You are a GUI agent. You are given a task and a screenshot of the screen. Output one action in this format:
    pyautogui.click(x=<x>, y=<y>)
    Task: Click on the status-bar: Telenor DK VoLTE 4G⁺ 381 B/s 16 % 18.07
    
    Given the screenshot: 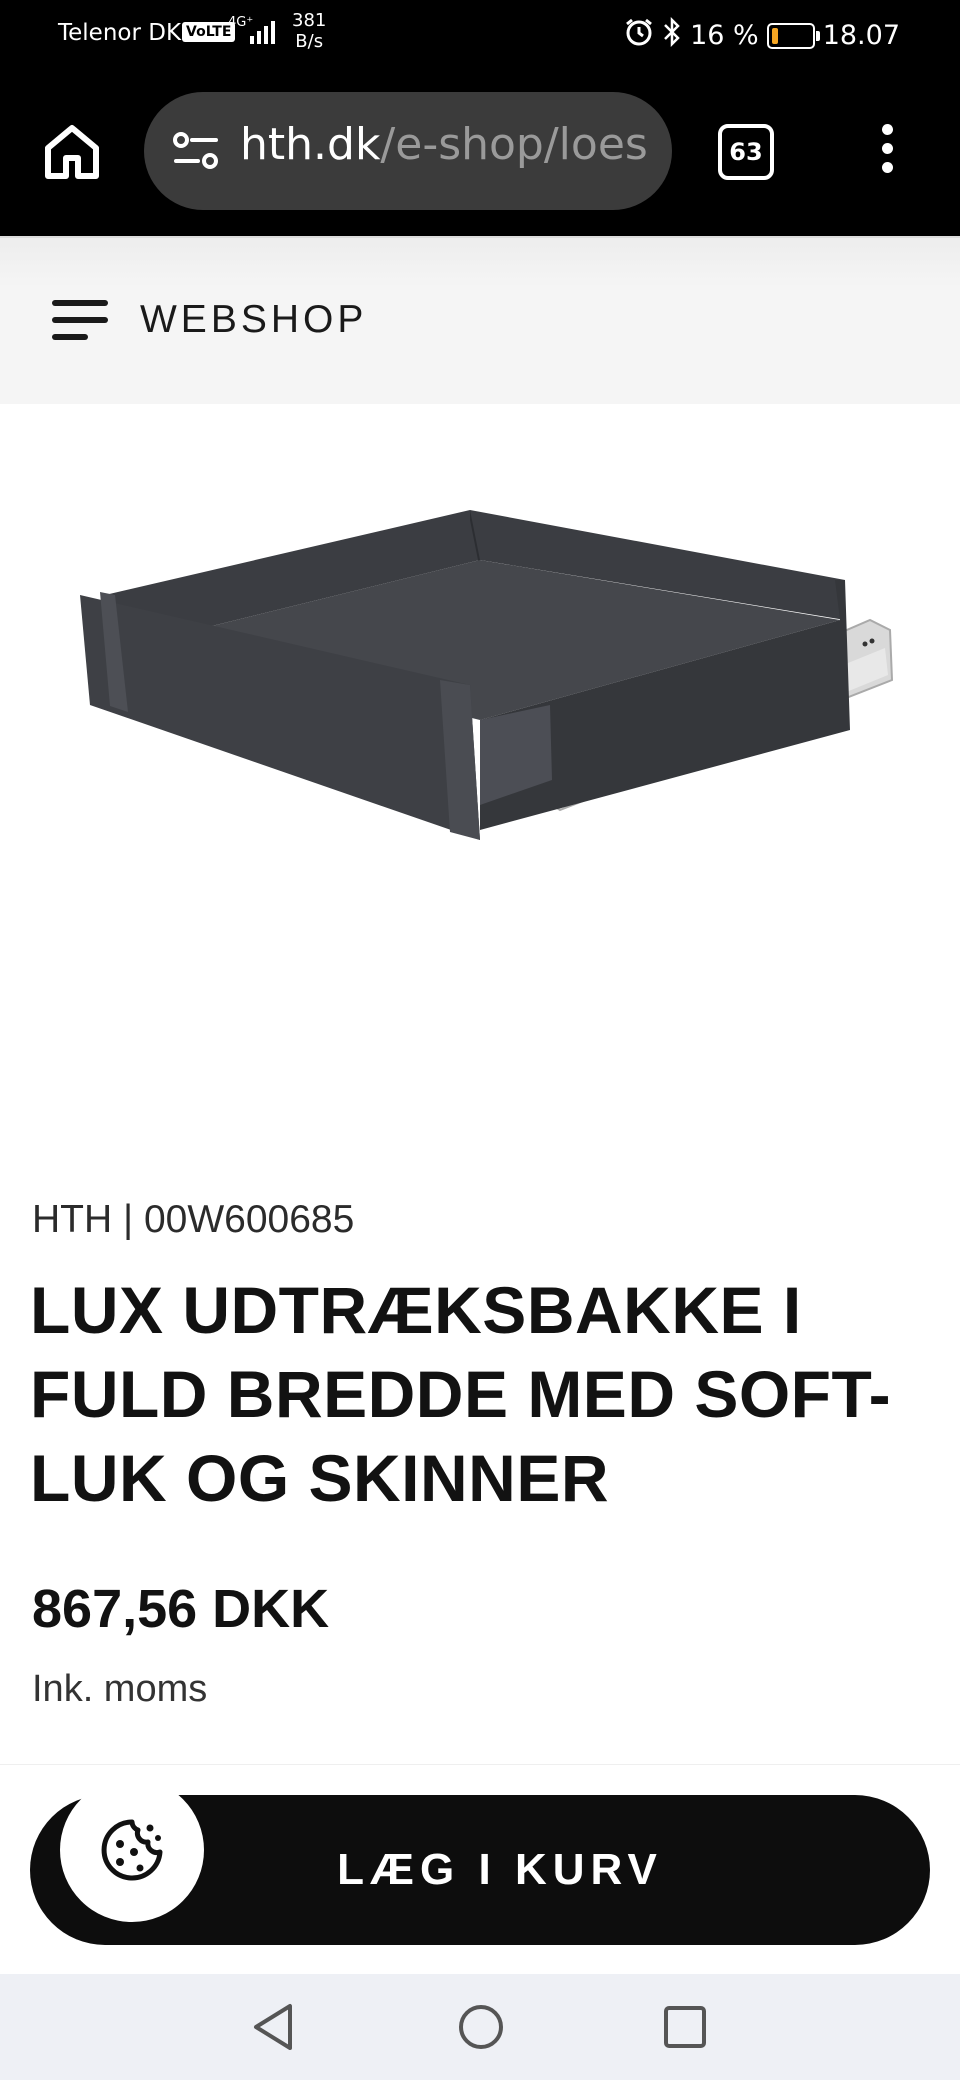 What is the action you would take?
    pyautogui.click(x=480, y=38)
    